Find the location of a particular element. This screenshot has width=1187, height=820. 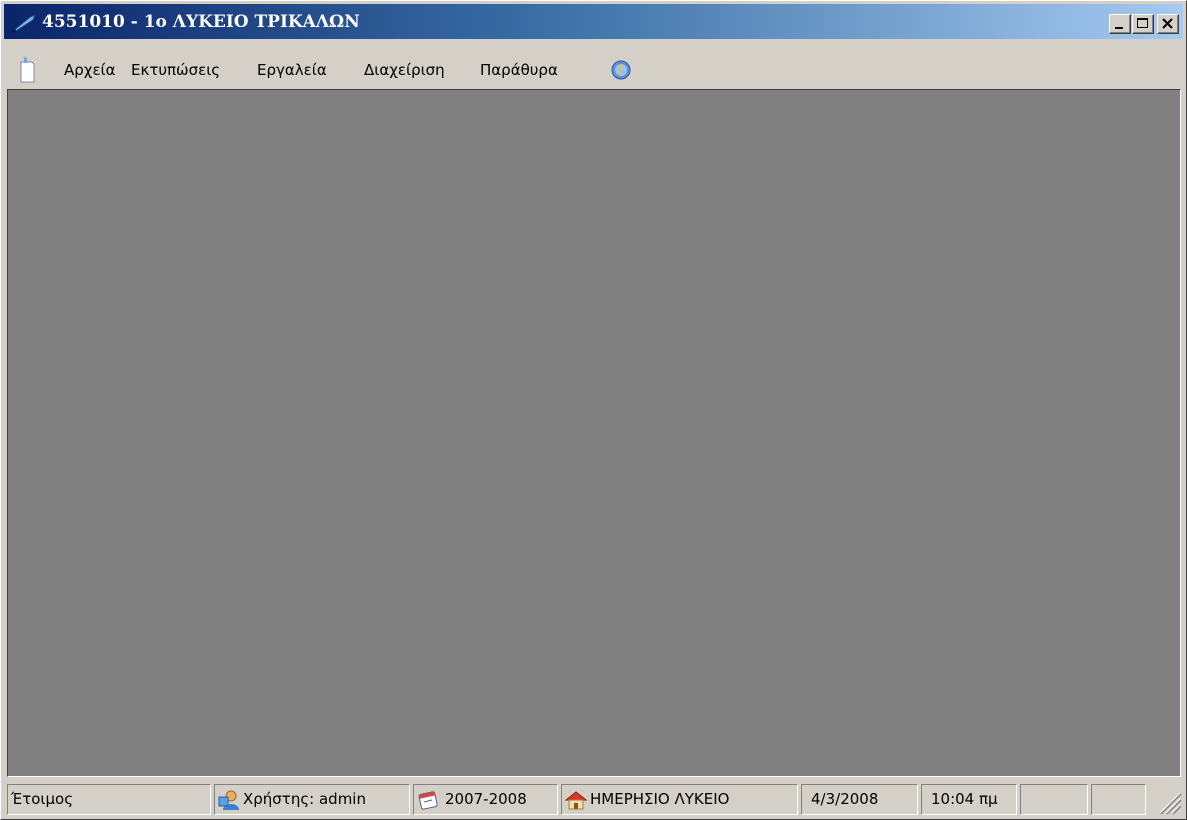

calendar-icon is located at coordinates (428, 800).